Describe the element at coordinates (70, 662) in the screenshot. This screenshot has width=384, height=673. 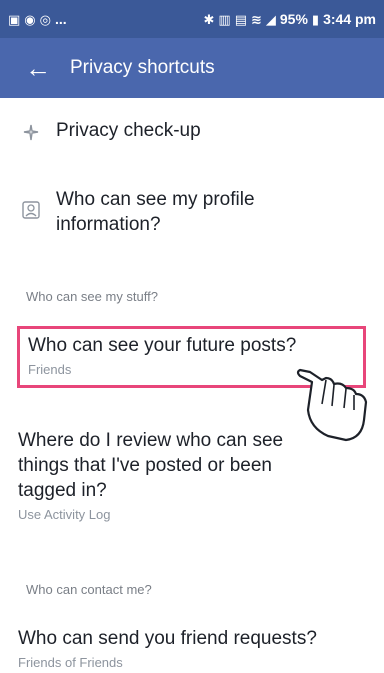
I see `friend-requests-value: Friends of Friends` at that location.